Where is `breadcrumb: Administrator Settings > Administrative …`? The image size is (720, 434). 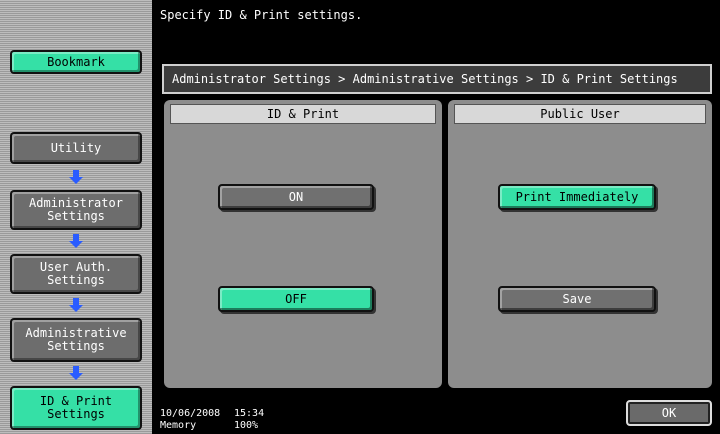
breadcrumb: Administrator Settings > Administrative … is located at coordinates (437, 79).